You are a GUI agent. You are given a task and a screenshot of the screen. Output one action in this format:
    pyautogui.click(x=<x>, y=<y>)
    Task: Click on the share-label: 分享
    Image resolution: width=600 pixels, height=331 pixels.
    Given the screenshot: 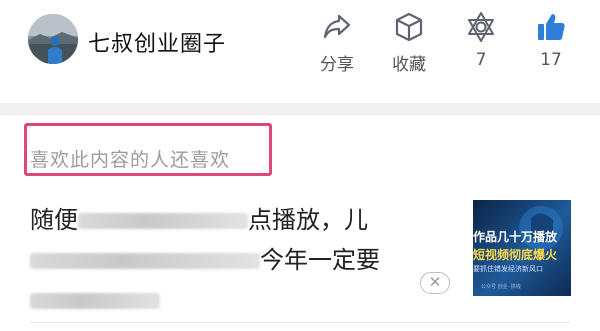 What is the action you would take?
    pyautogui.click(x=337, y=65)
    